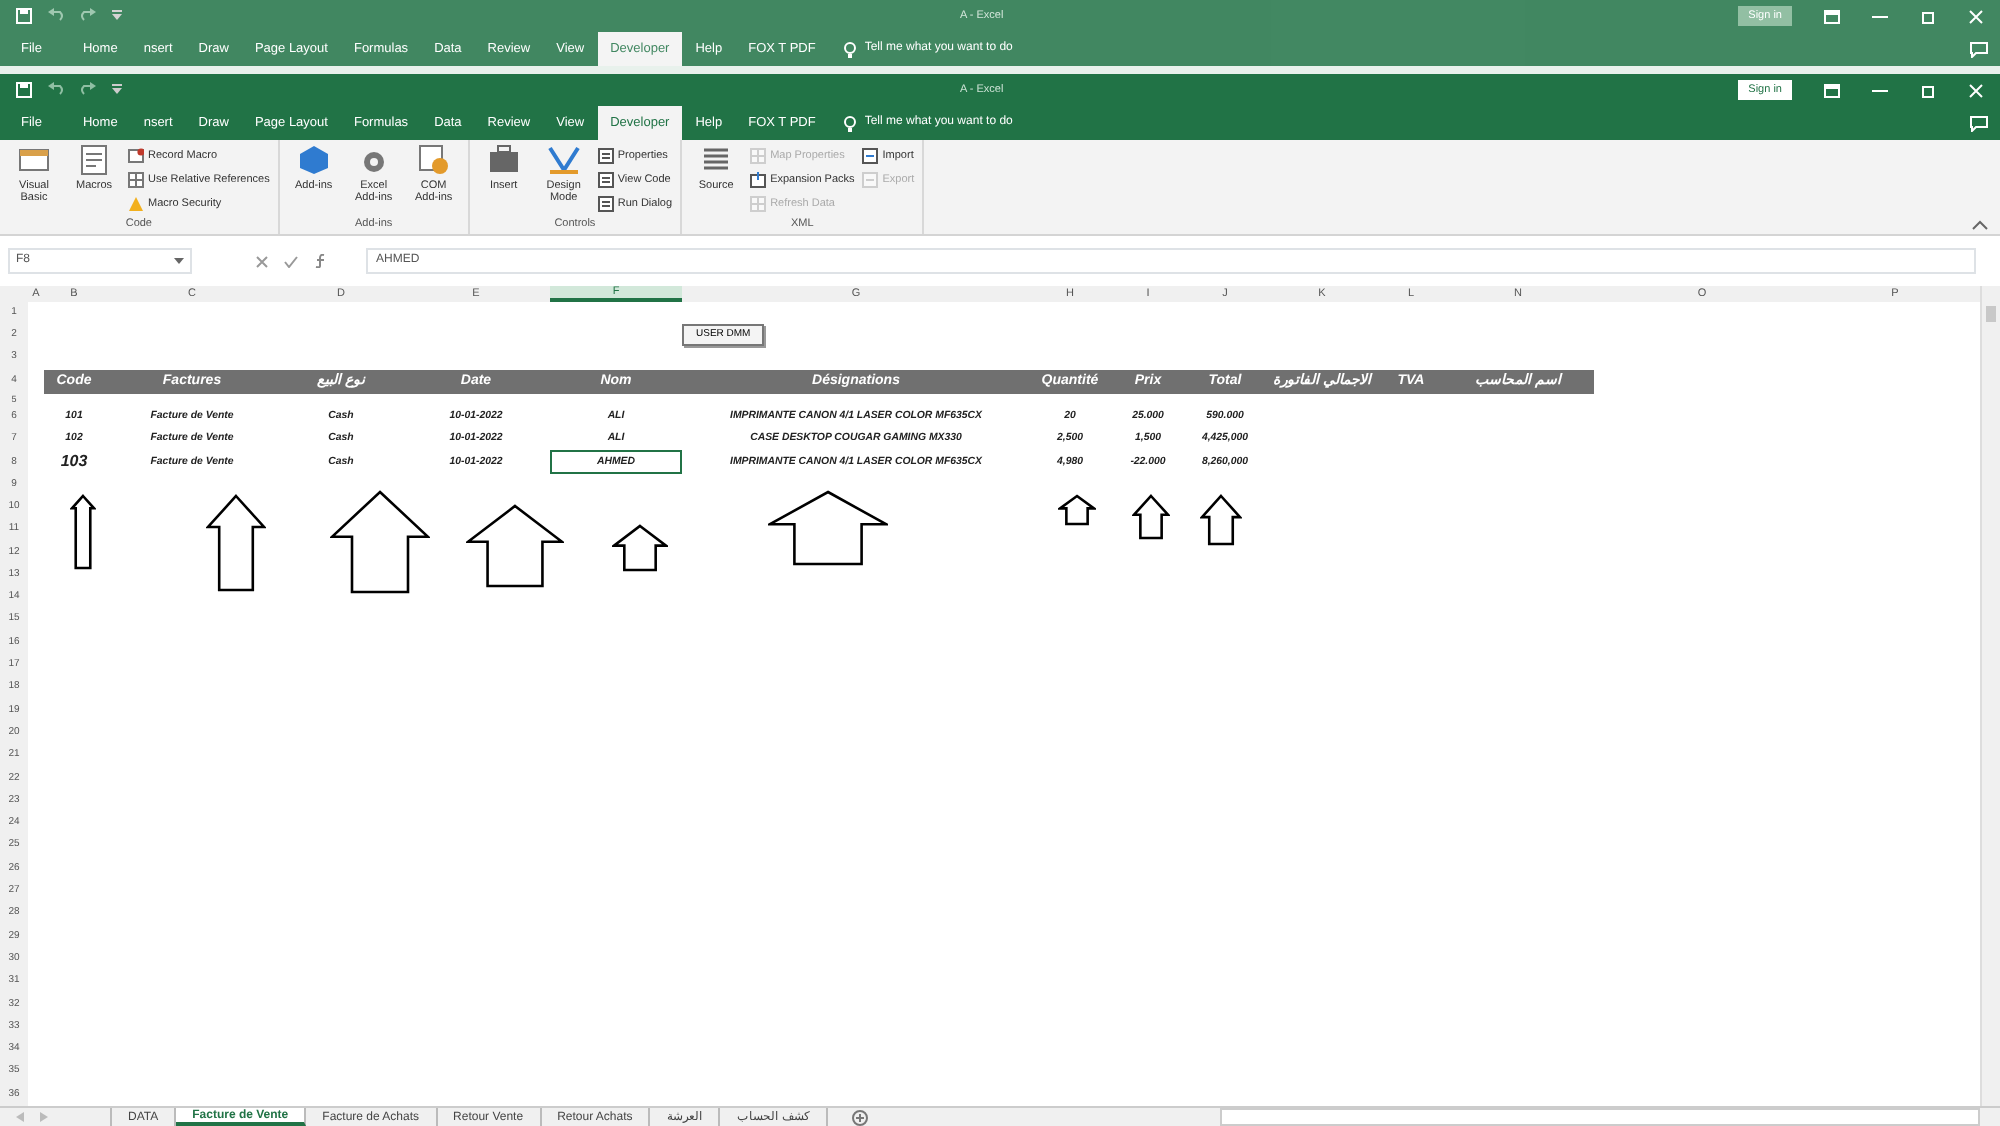 The image size is (2000, 1126). What do you see at coordinates (870, 180) in the screenshot?
I see `export-icon` at bounding box center [870, 180].